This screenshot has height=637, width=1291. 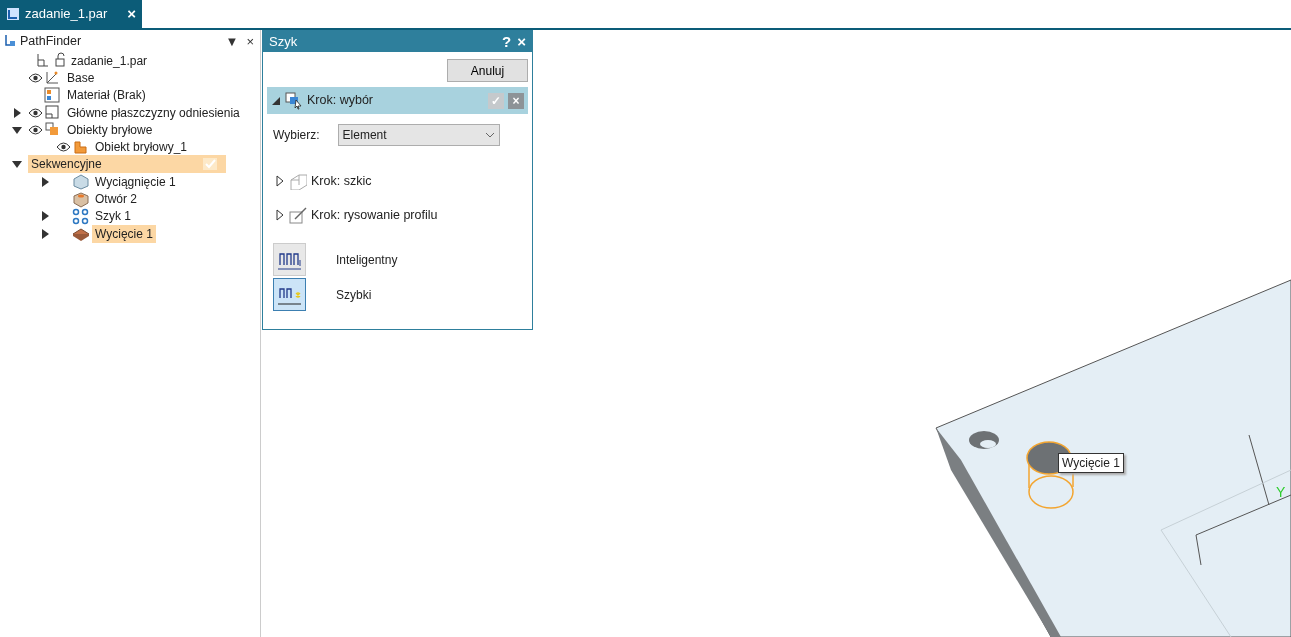 I want to click on plane-icon, so click(x=53, y=113).